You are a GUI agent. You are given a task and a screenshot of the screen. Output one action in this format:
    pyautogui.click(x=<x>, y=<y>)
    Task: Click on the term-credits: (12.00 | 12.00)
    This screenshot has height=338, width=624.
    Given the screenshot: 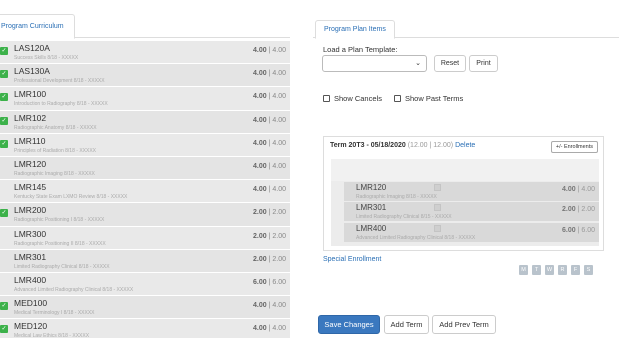 What is the action you would take?
    pyautogui.click(x=430, y=145)
    